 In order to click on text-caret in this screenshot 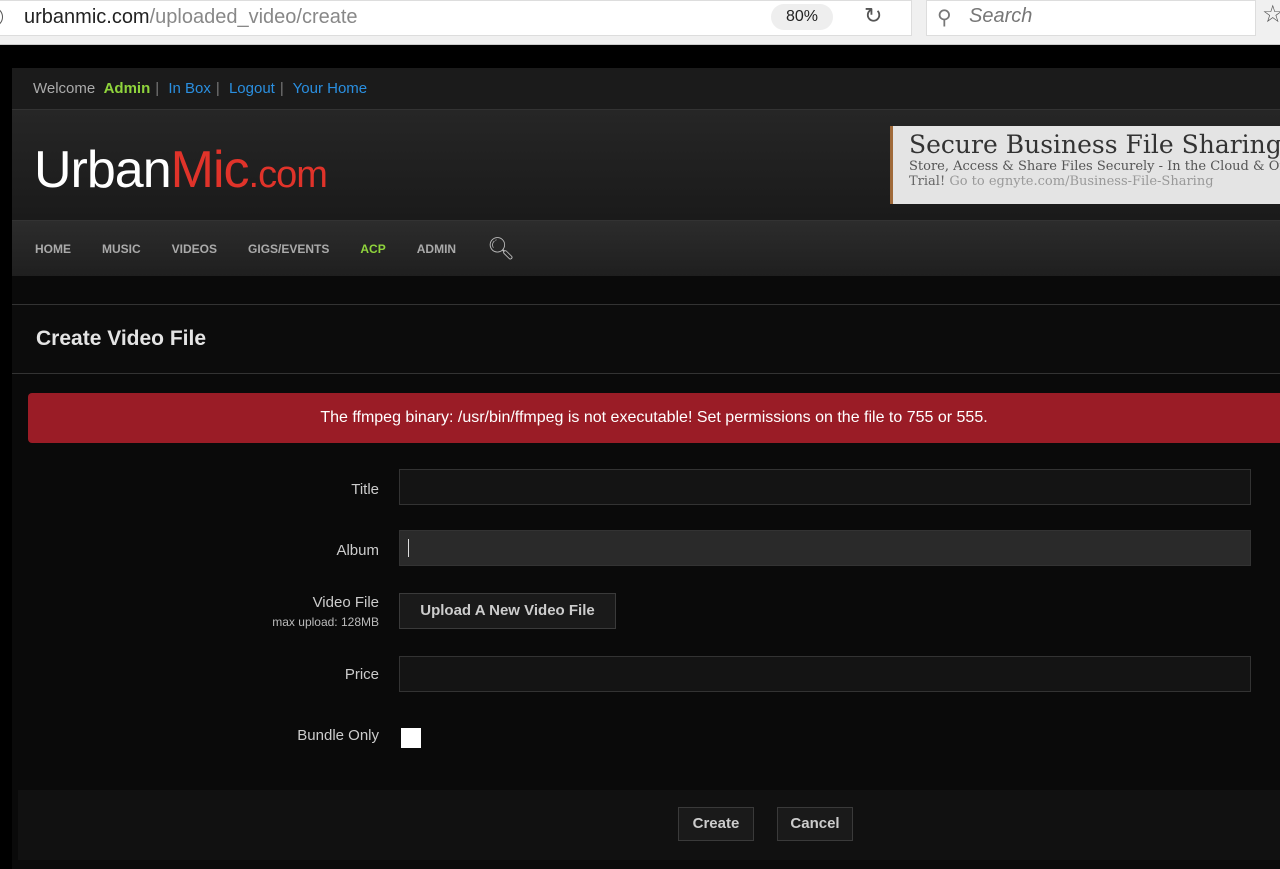, I will do `click(408, 548)`.